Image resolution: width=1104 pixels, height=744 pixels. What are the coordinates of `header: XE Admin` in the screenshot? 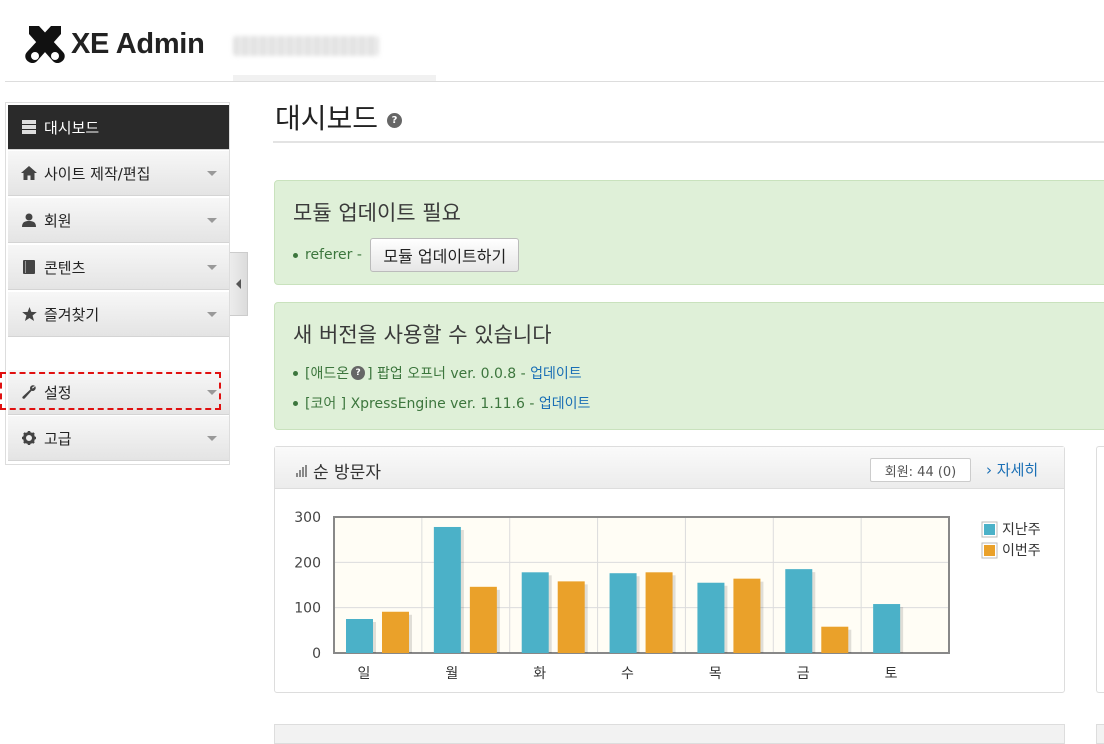 It's located at (554, 41).